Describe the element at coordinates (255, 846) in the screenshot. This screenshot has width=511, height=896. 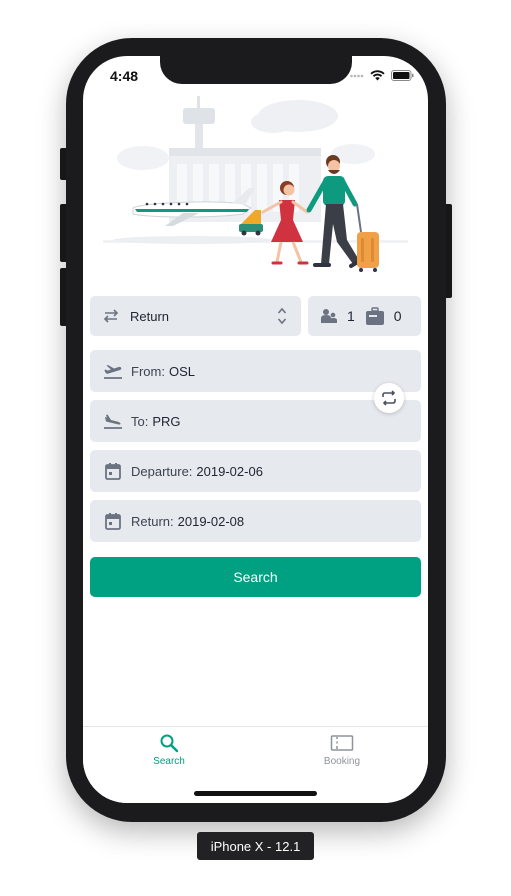
I see `device-label: iPhone X - 12.1` at that location.